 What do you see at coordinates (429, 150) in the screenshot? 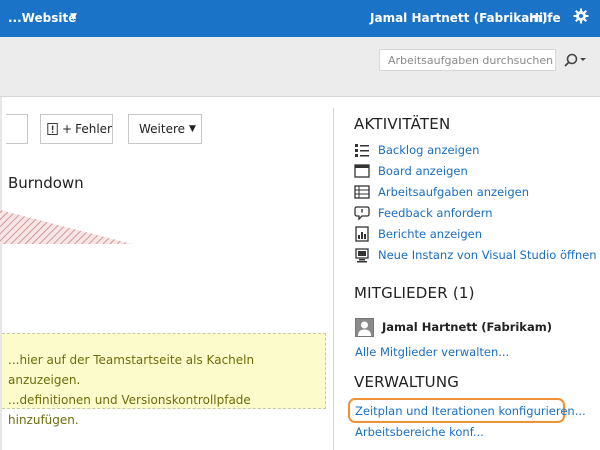
I see `activity-label: Backlog anzeigen` at bounding box center [429, 150].